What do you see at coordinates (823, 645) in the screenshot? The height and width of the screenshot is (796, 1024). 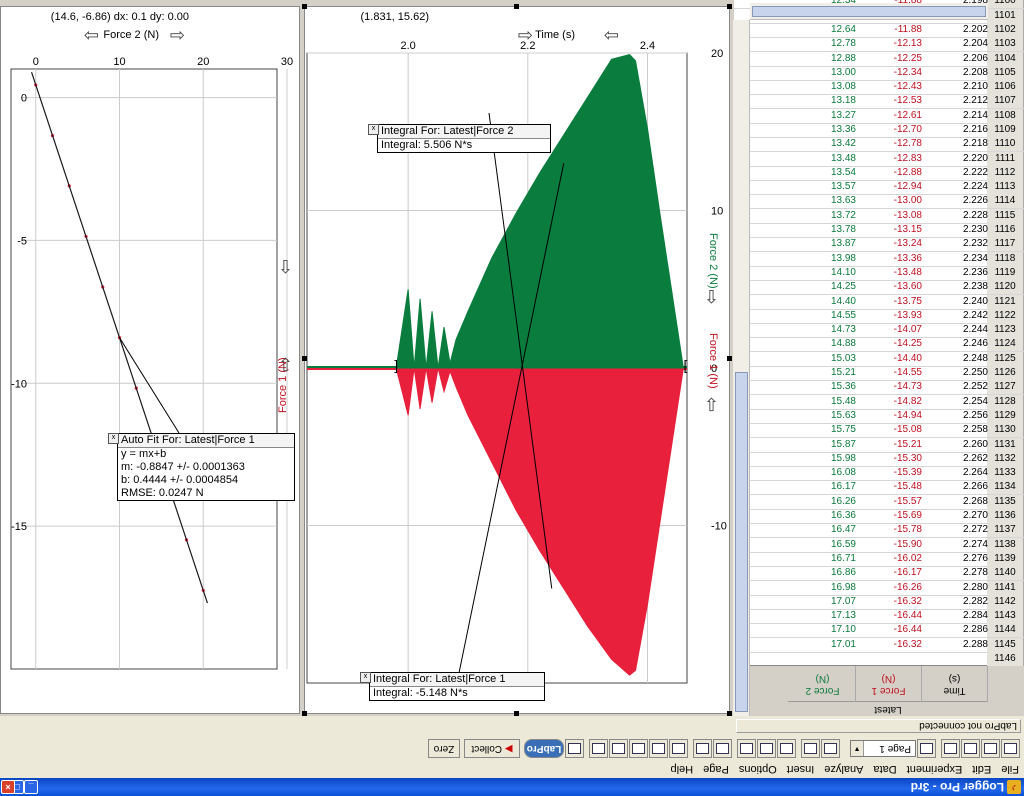 I see `force-2-cell: 17.01` at bounding box center [823, 645].